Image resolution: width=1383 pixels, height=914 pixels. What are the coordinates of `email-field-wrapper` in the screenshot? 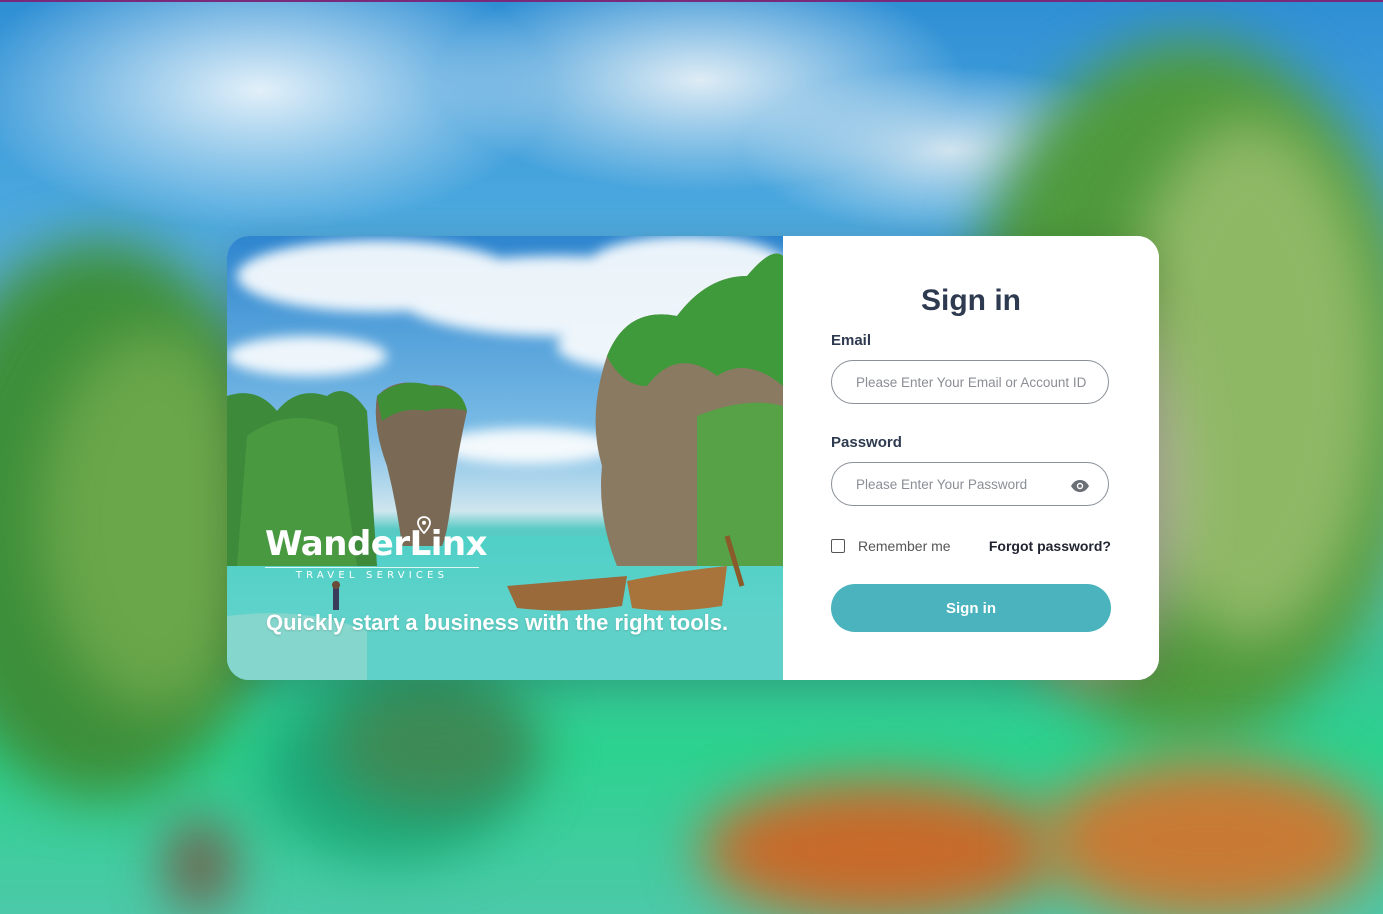 It's located at (970, 382).